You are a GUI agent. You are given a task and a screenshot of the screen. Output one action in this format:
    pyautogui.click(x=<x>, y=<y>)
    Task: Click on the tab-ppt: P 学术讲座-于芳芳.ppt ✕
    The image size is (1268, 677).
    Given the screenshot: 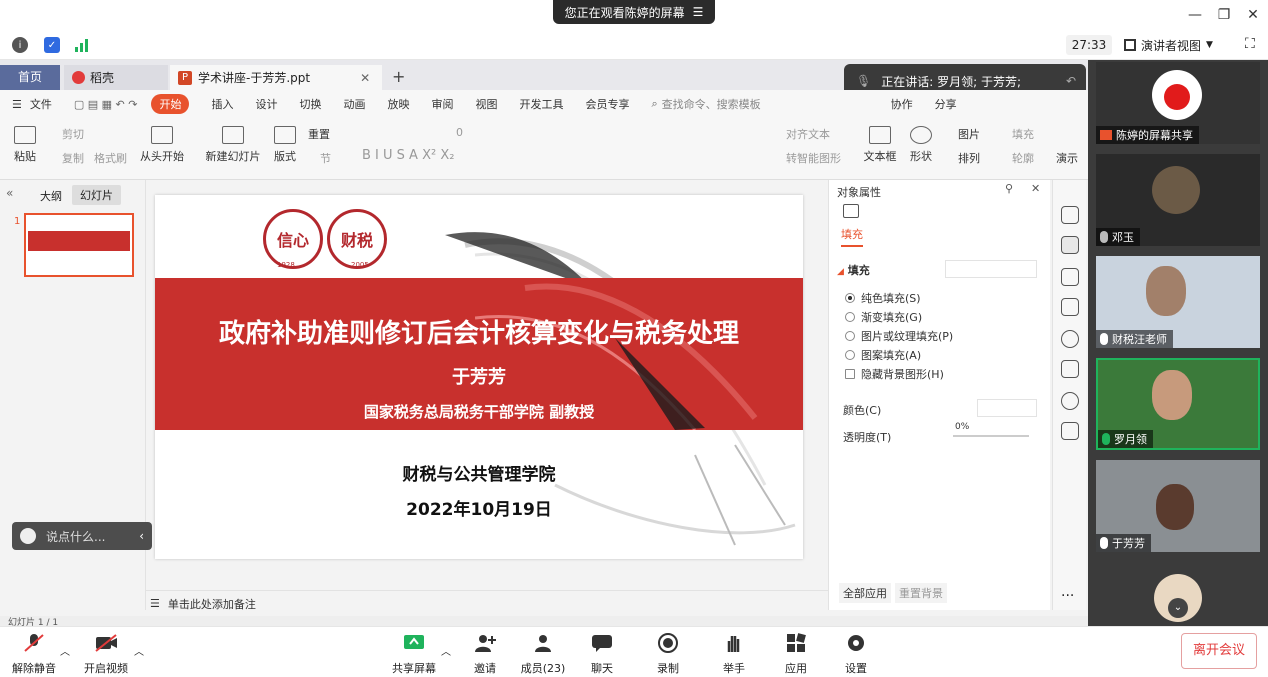 What is the action you would take?
    pyautogui.click(x=276, y=77)
    